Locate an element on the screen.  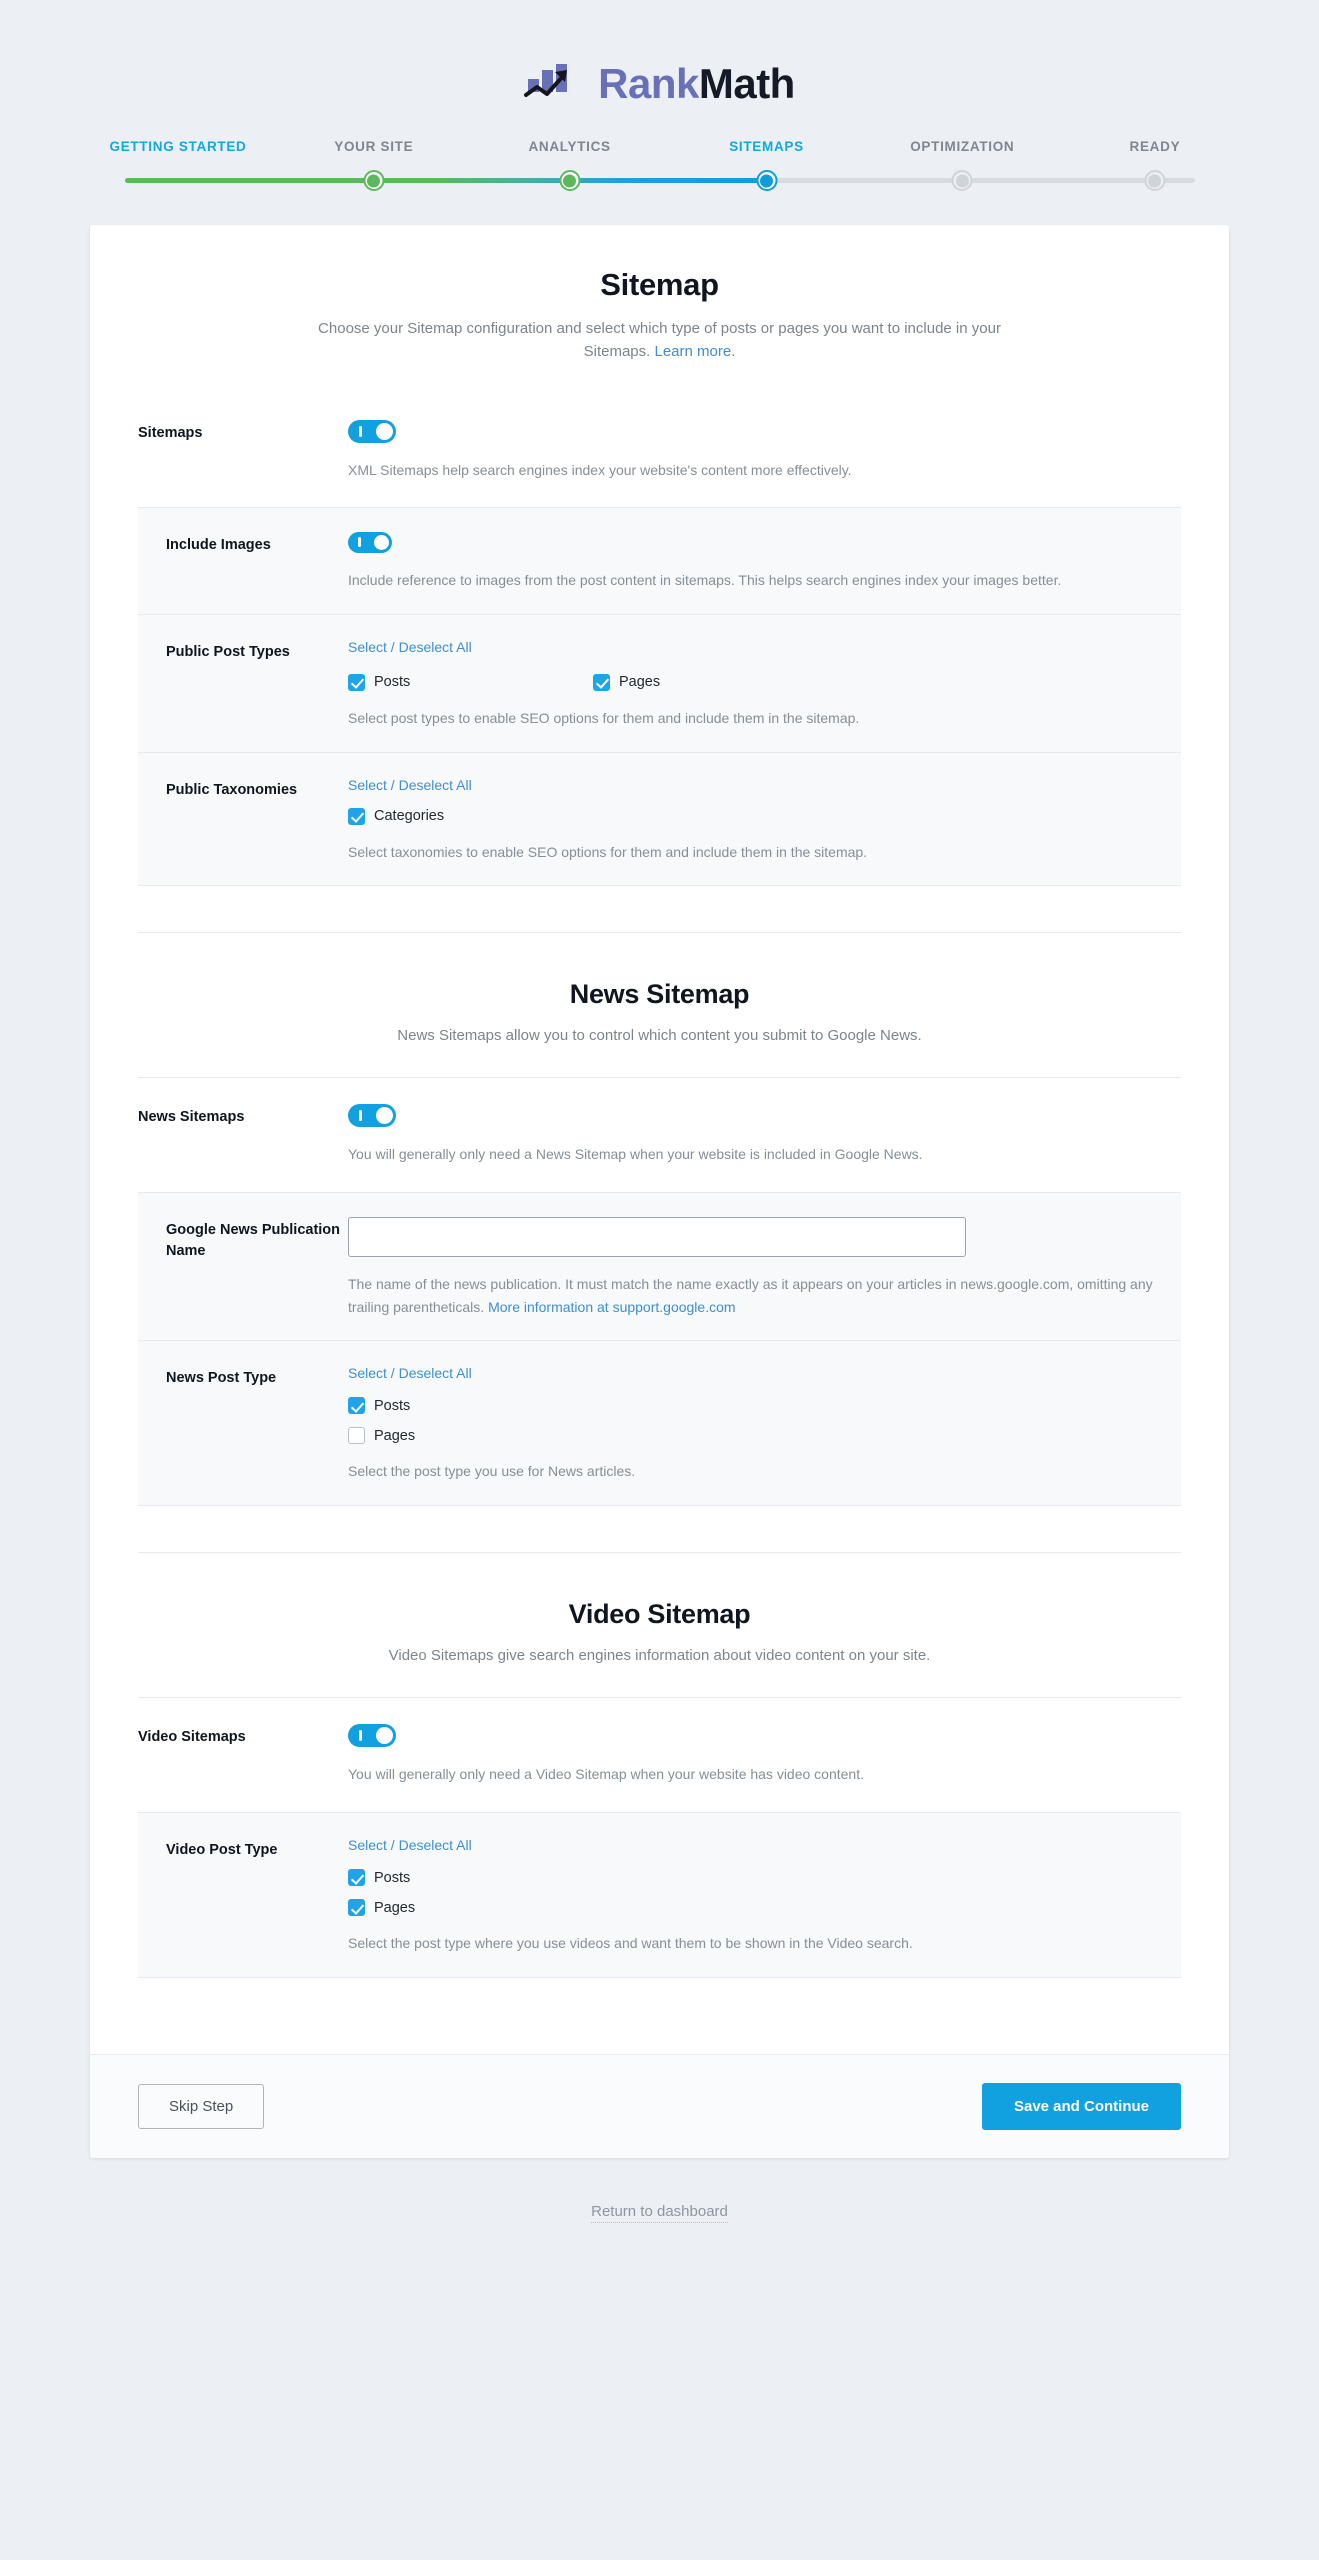
checkbox-news-posts is located at coordinates (356, 1406).